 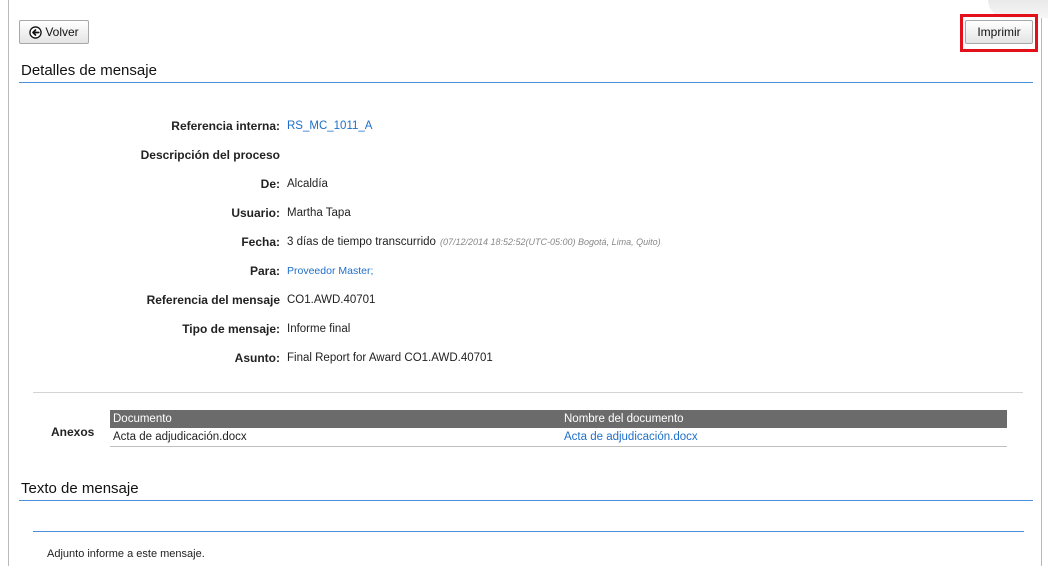 What do you see at coordinates (319, 329) in the screenshot?
I see `value-message-type: Informe final` at bounding box center [319, 329].